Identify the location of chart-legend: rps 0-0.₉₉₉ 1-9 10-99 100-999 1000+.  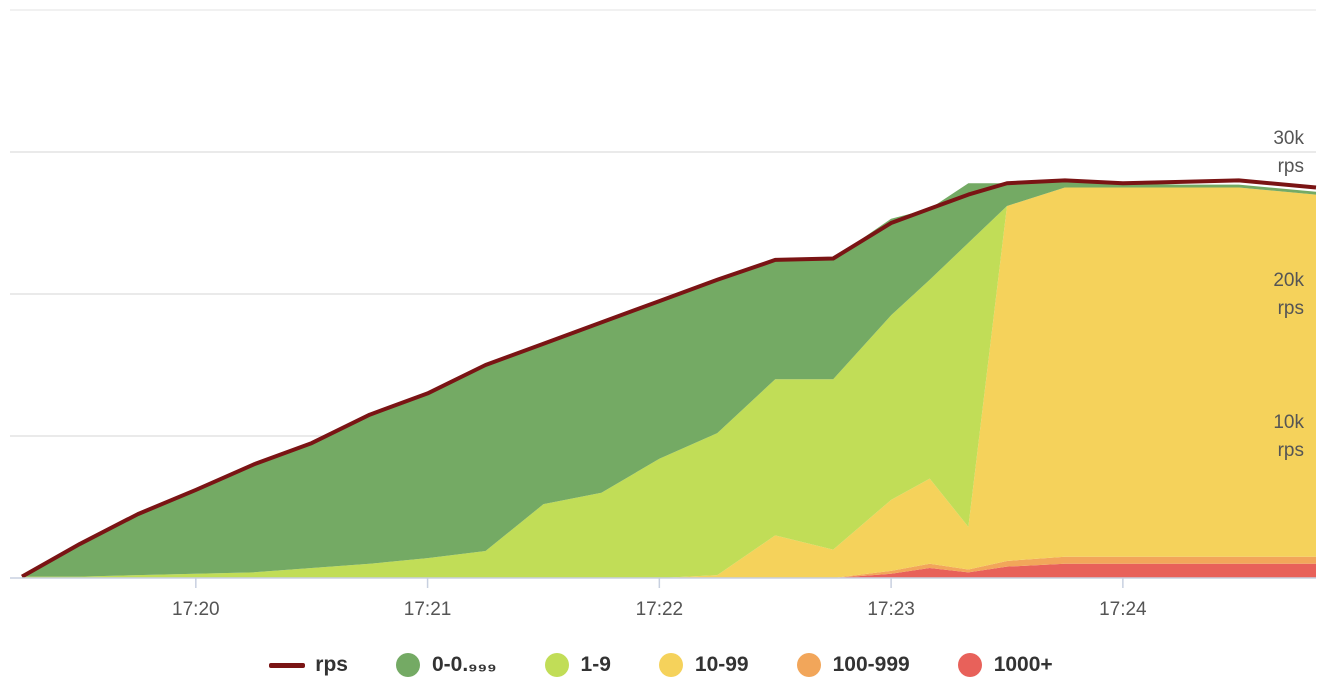
(661, 665).